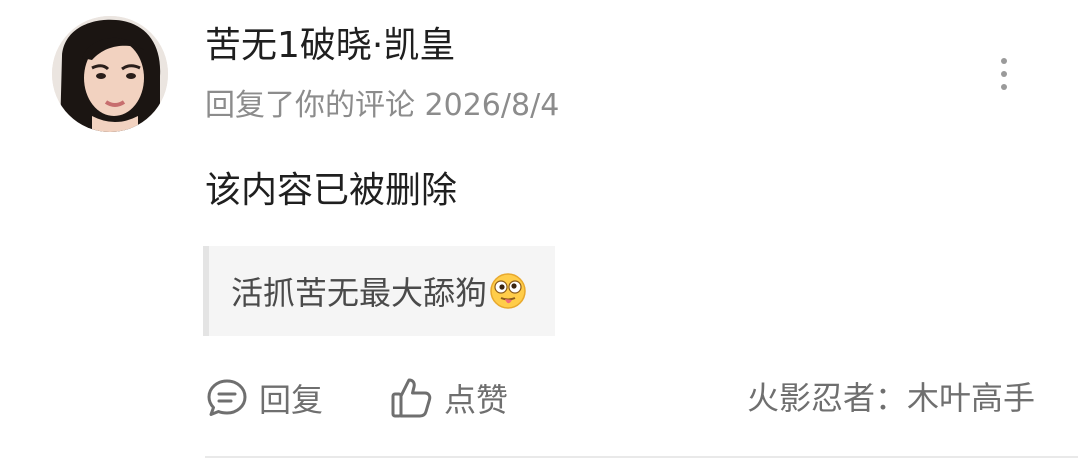  Describe the element at coordinates (310, 105) in the screenshot. I see `action-text: 回复了你的评论` at that location.